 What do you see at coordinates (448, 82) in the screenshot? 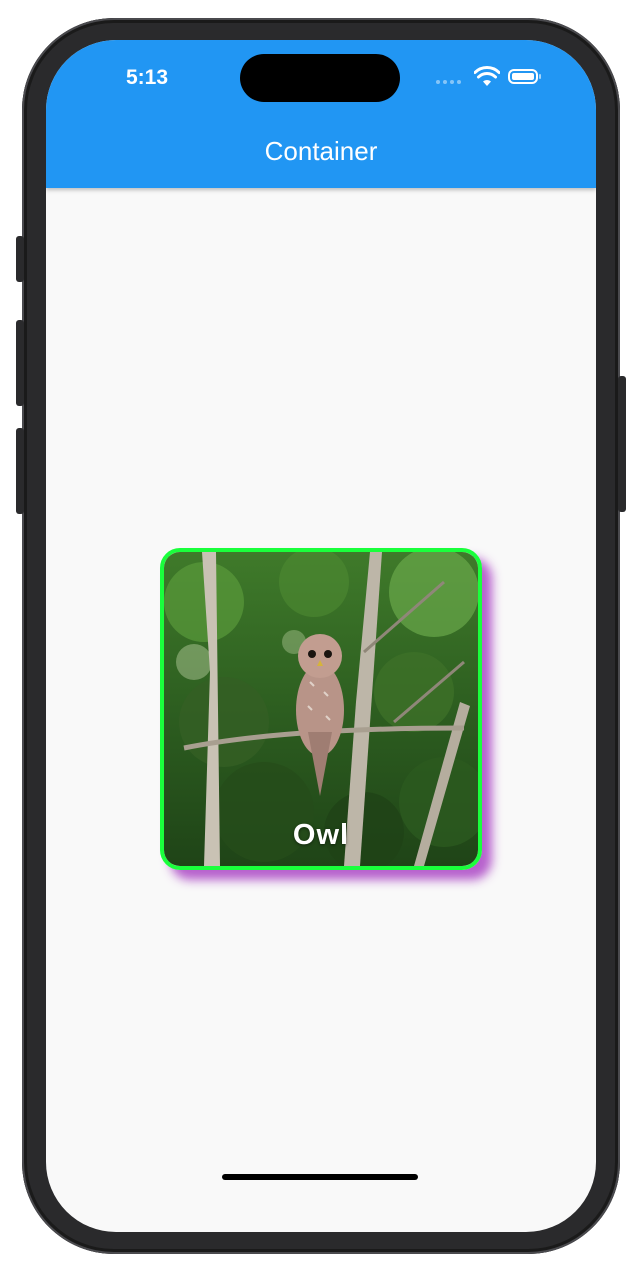
I see `cellular-signal-icon` at bounding box center [448, 82].